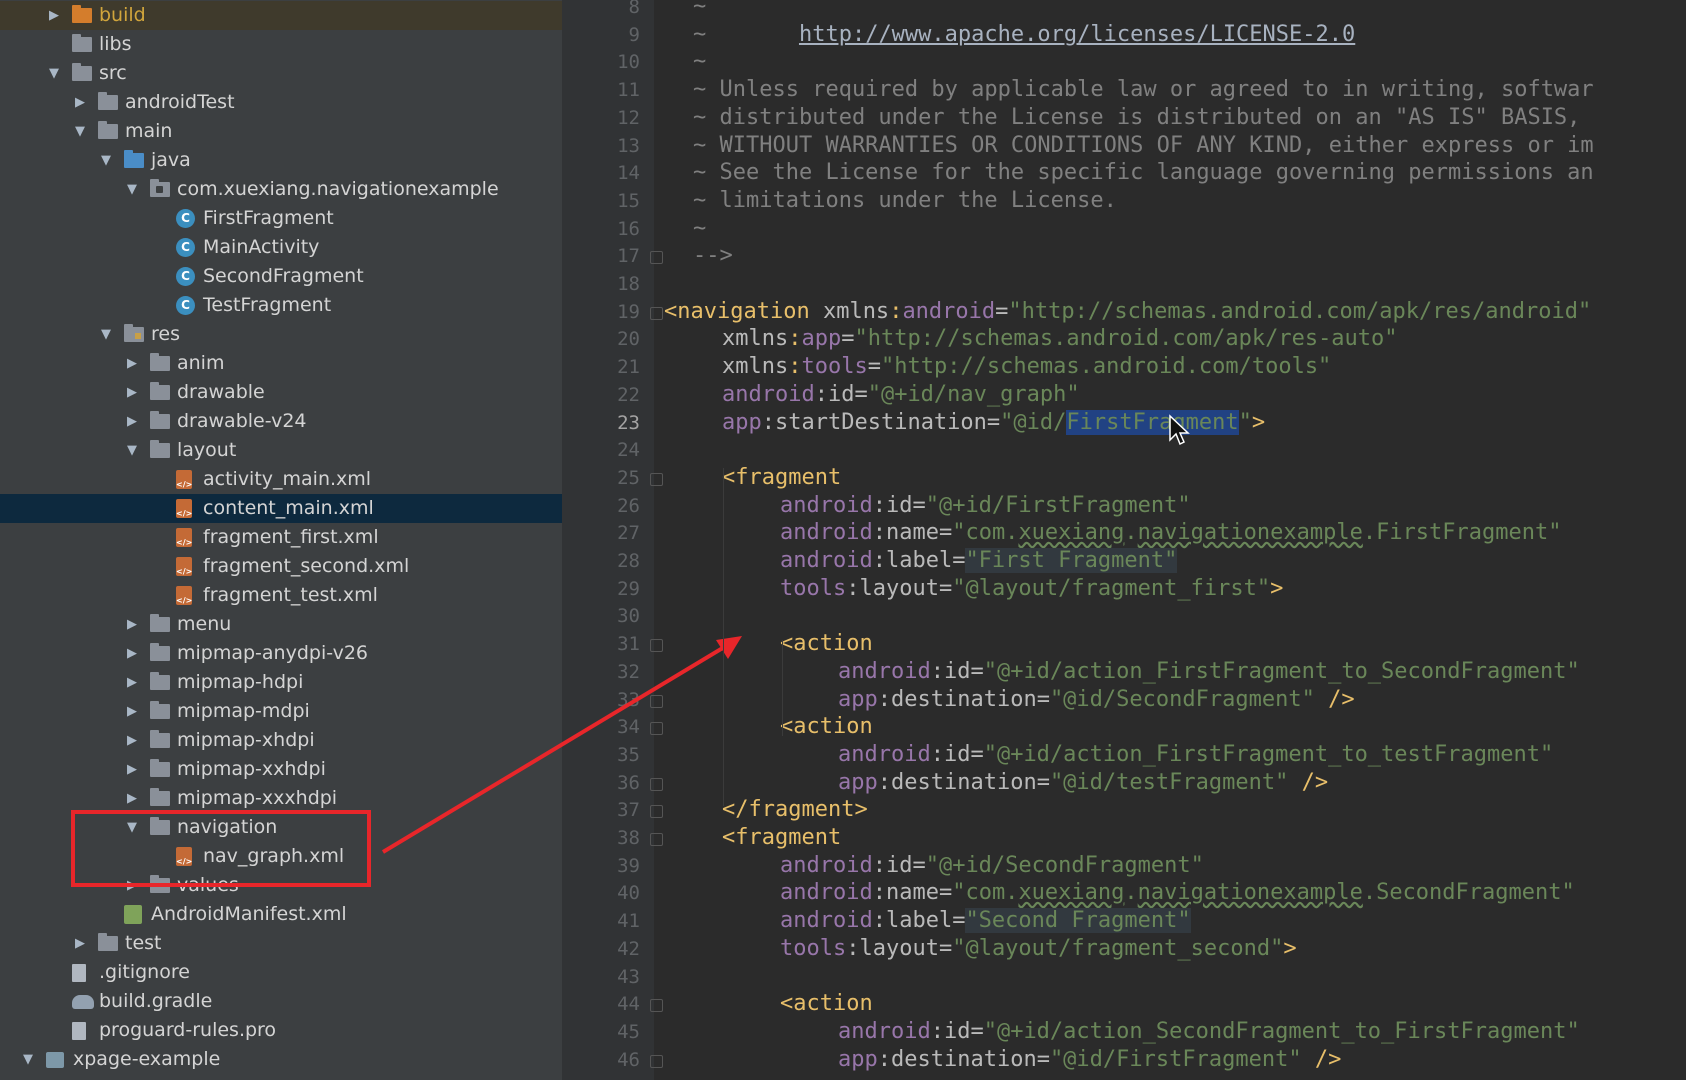 This screenshot has width=1686, height=1080. What do you see at coordinates (281, 769) in the screenshot?
I see `tree-item: ▶ mipmap-xxhdpi` at bounding box center [281, 769].